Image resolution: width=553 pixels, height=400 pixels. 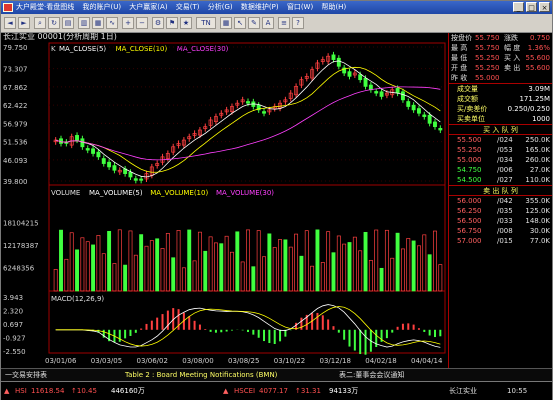 What do you see at coordinates (333, 7) in the screenshot?
I see `menu-item-help: 帮助(H)` at bounding box center [333, 7].